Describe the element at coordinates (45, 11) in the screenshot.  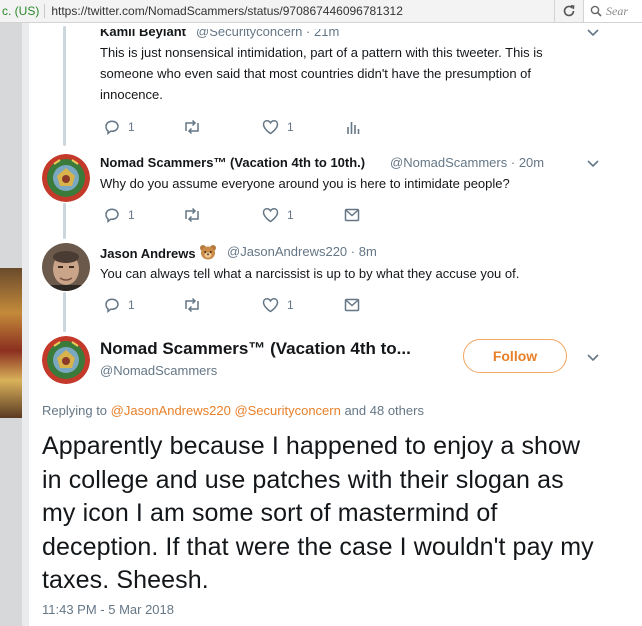
I see `address-bar-separator` at that location.